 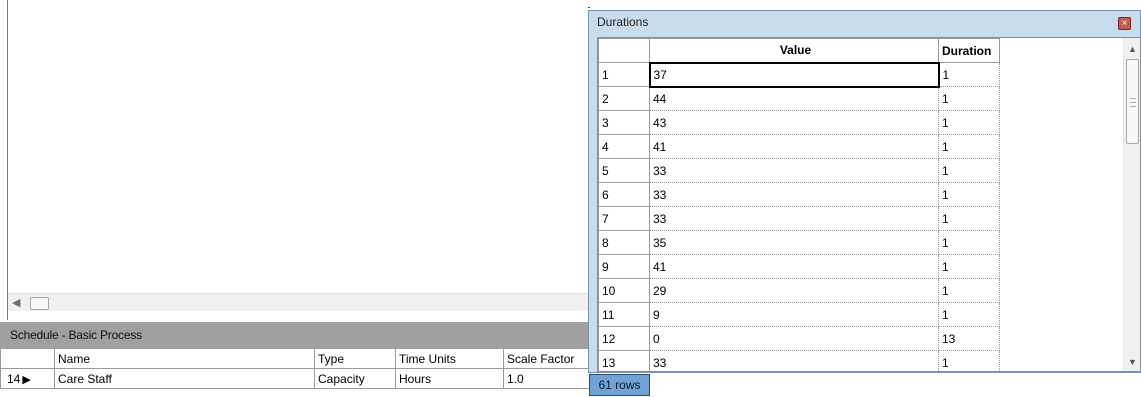 What do you see at coordinates (624, 170) in the screenshot?
I see `row-index: 5` at bounding box center [624, 170].